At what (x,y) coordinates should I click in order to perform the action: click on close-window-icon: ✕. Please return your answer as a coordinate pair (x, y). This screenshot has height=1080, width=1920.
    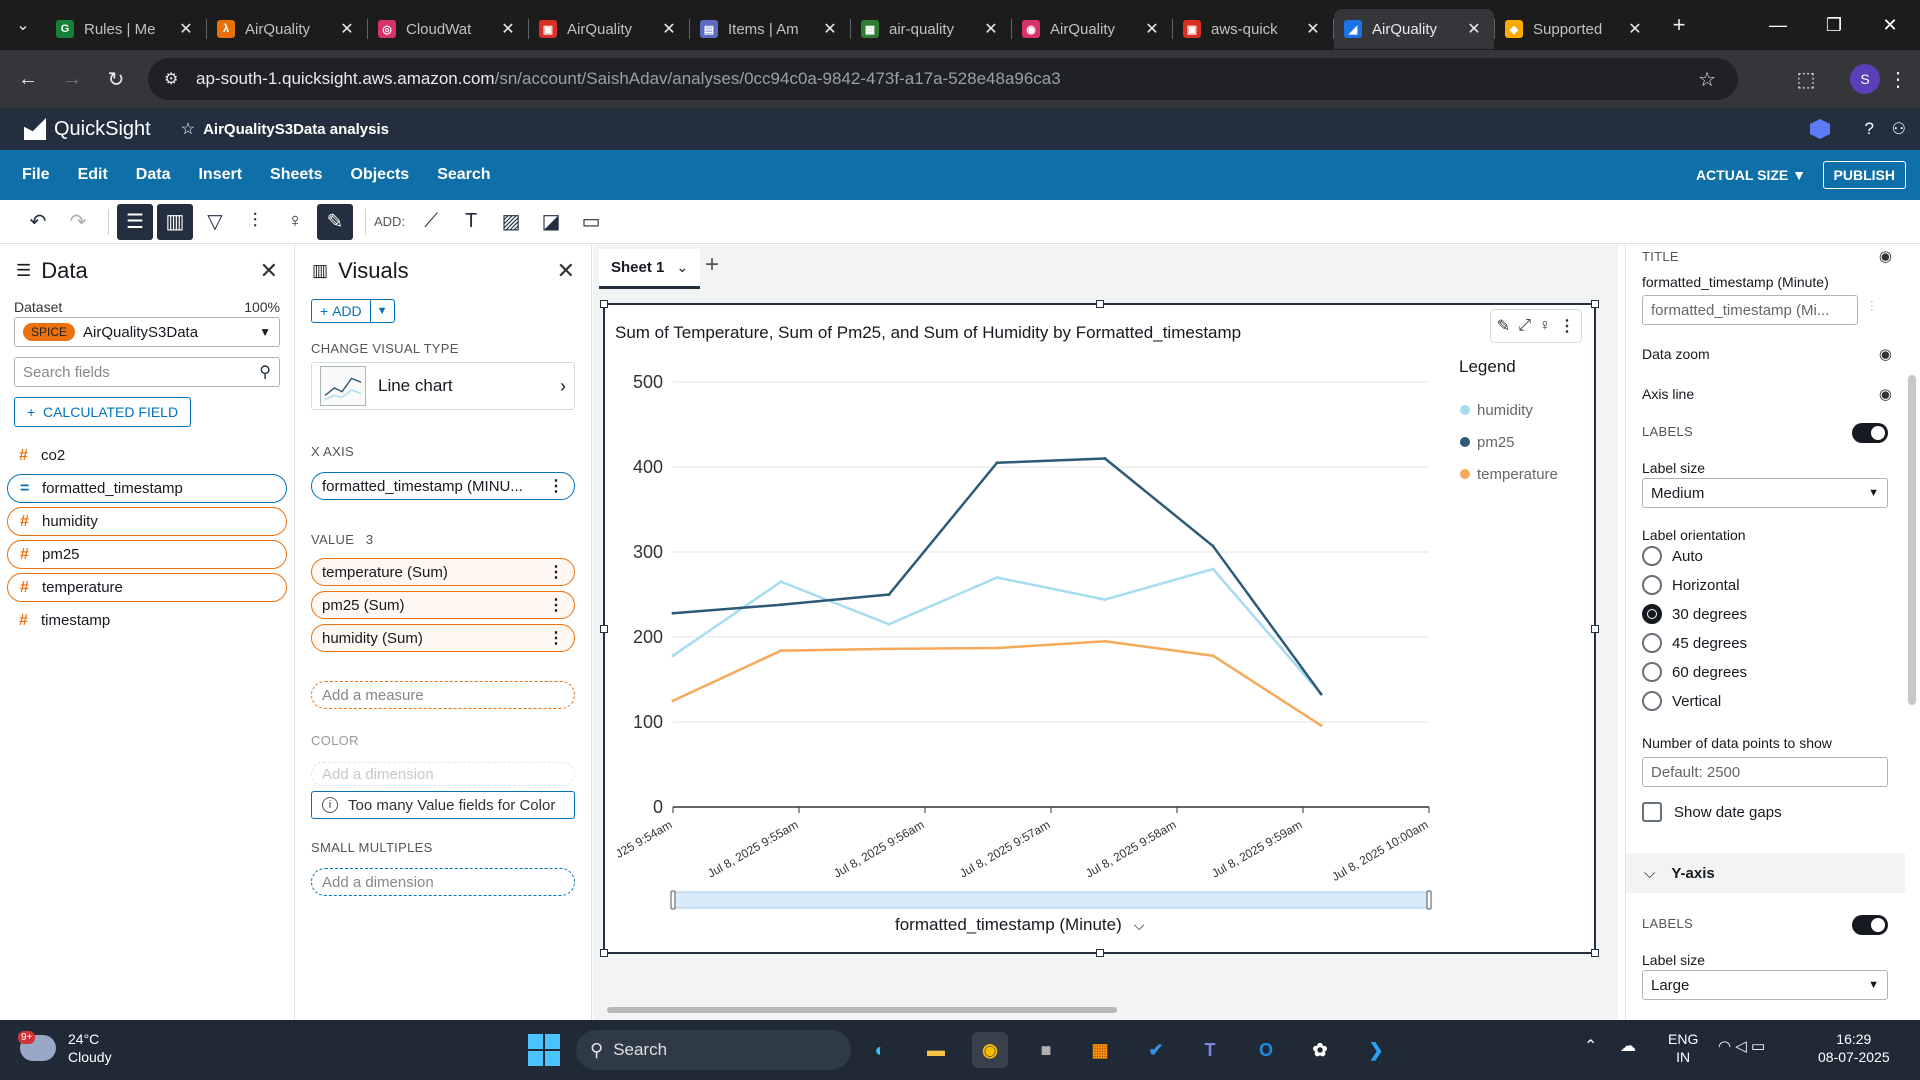
    Looking at the image, I should click on (1890, 25).